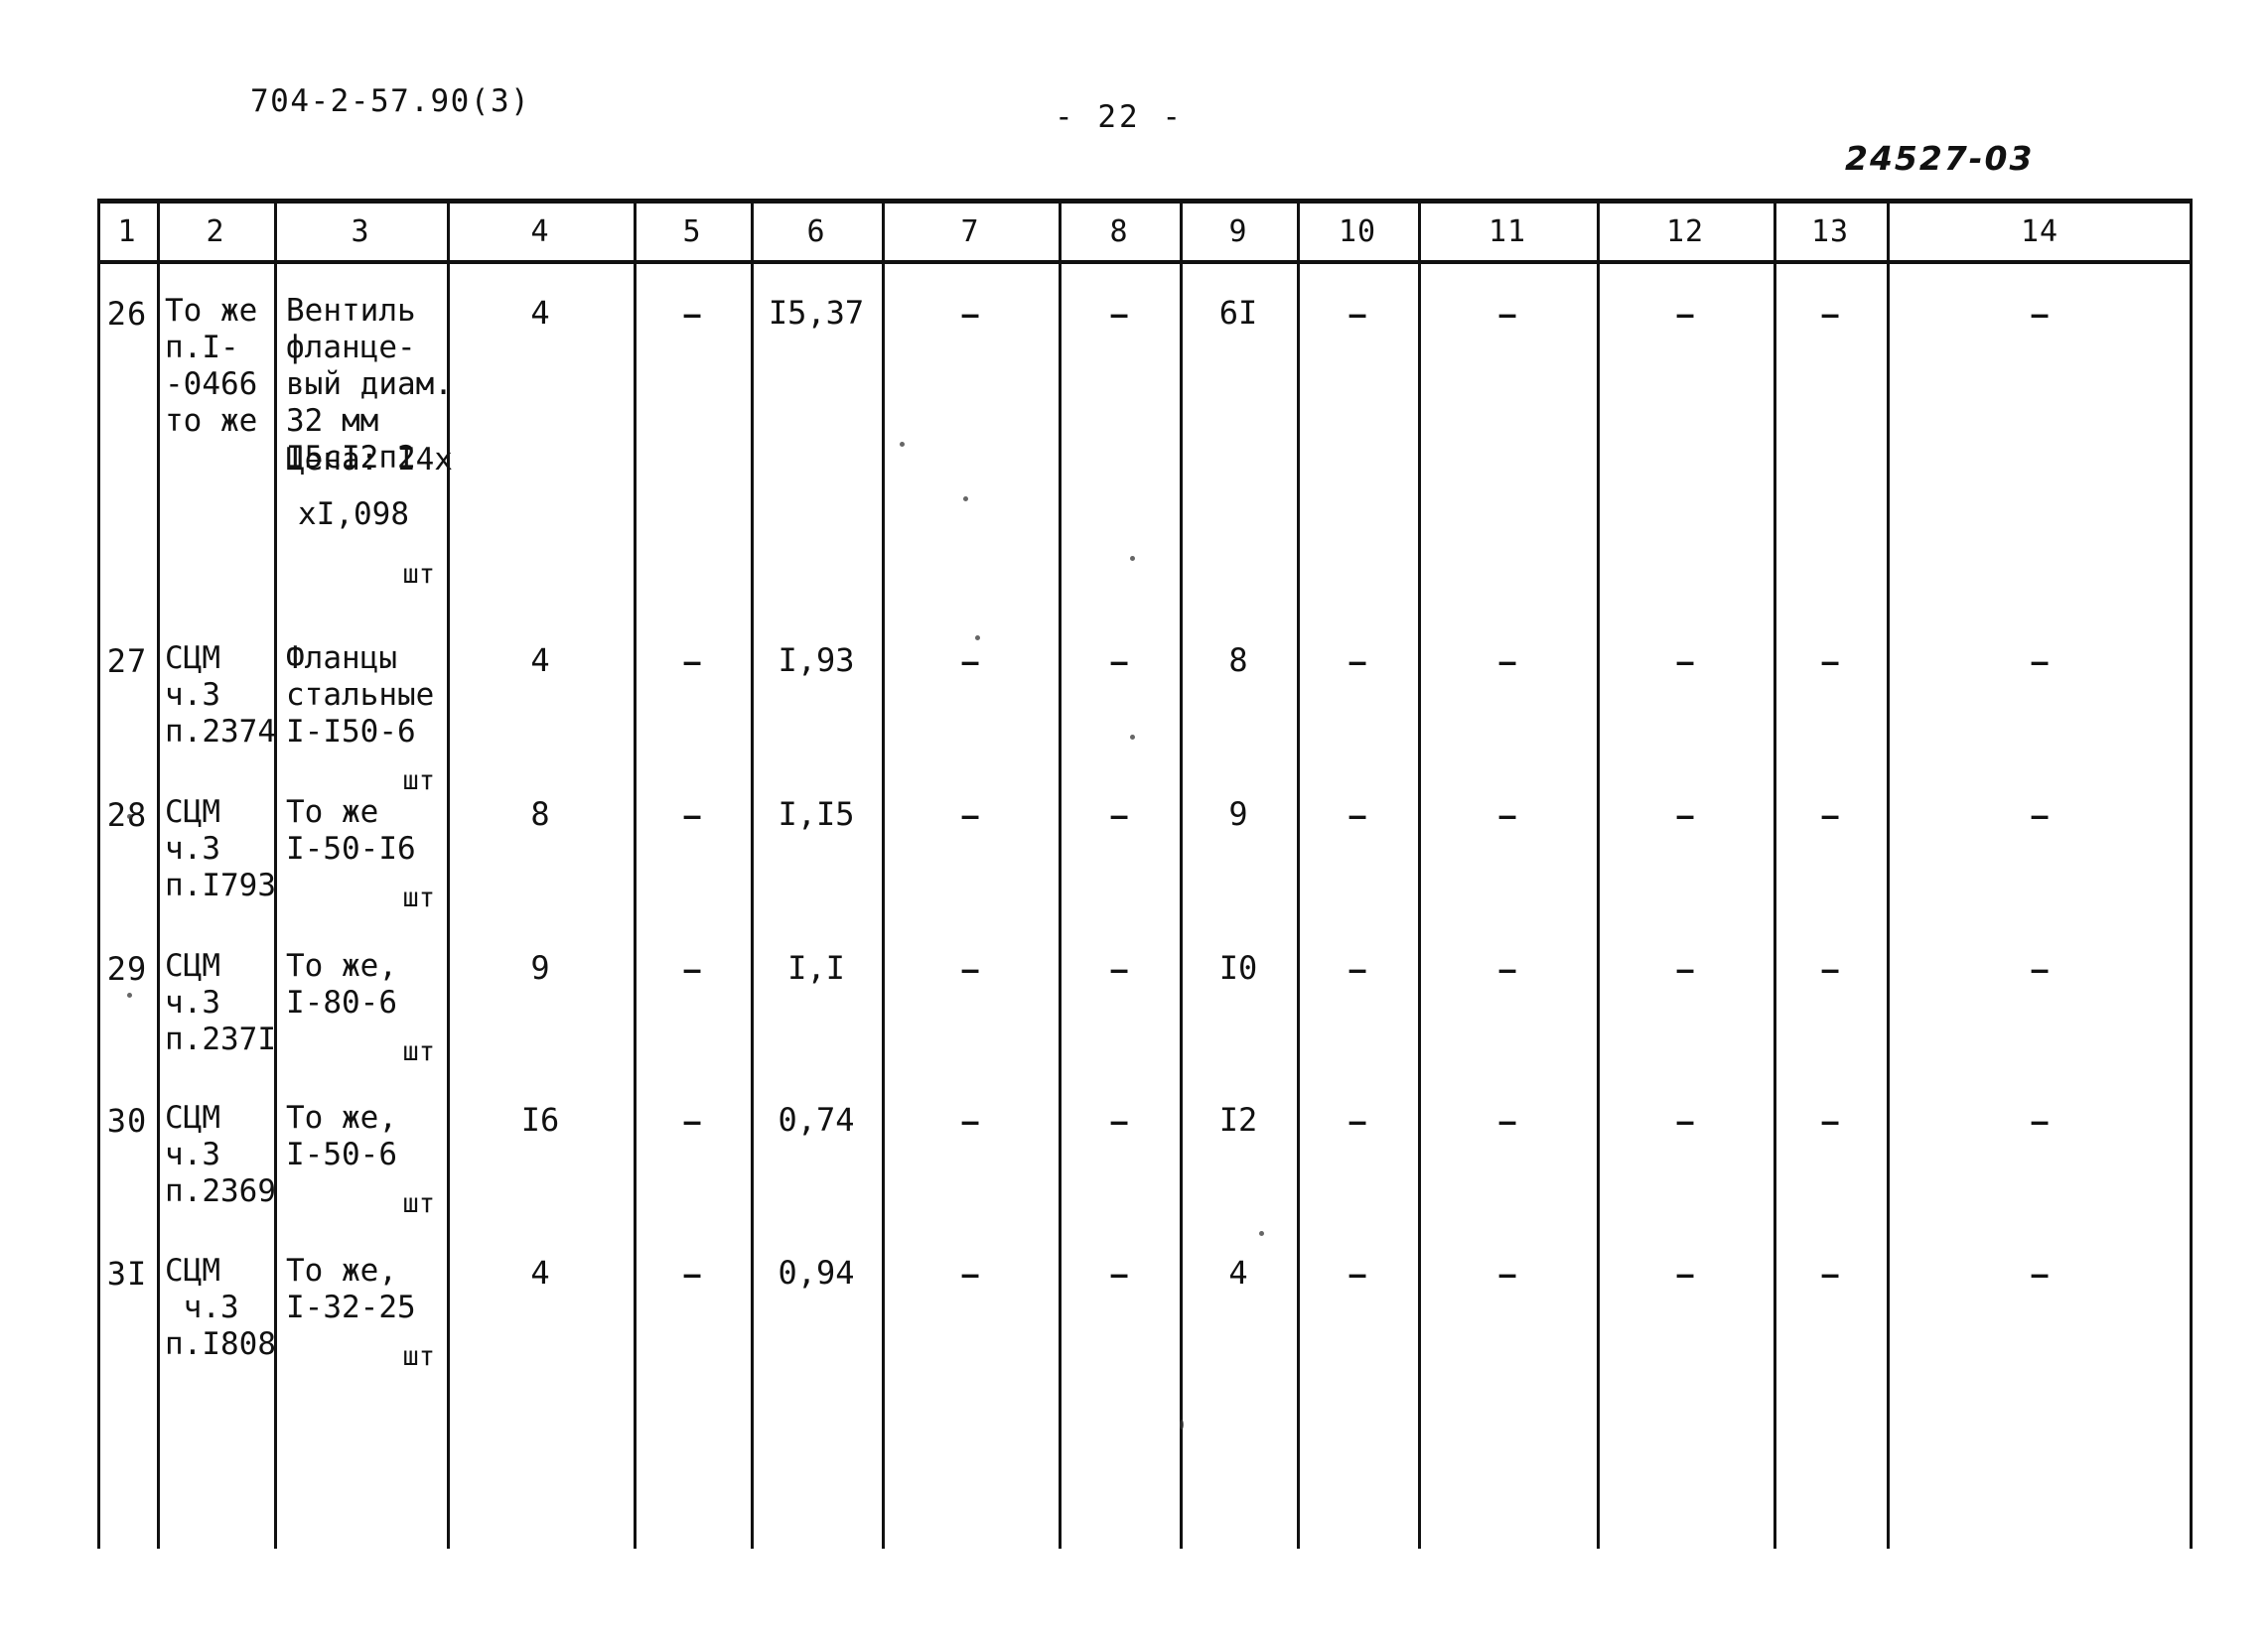 Image resolution: width=2268 pixels, height=1642 pixels. What do you see at coordinates (211, 366) in the screenshot?
I see `row-source-ref: То же п.I- -0466 то же` at bounding box center [211, 366].